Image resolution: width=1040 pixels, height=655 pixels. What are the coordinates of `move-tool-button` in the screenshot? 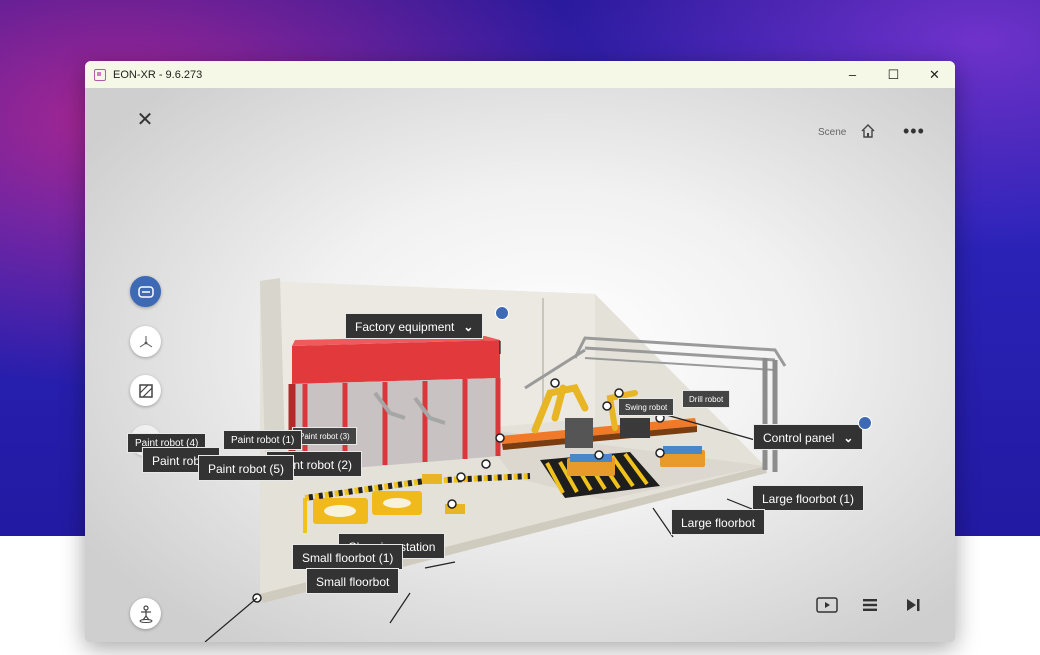 It's located at (145, 341).